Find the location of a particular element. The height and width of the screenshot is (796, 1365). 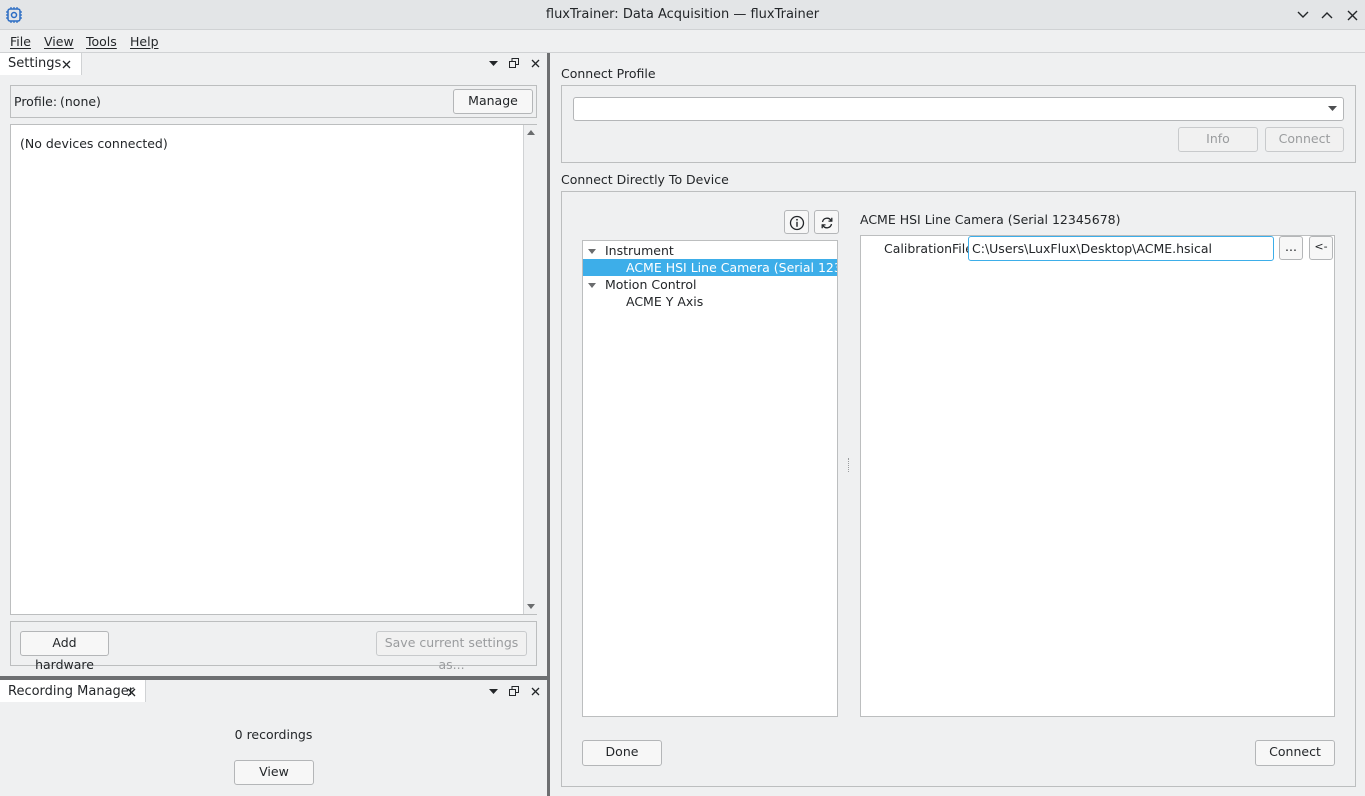

menu-tools-label: Tools is located at coordinates (101, 41).